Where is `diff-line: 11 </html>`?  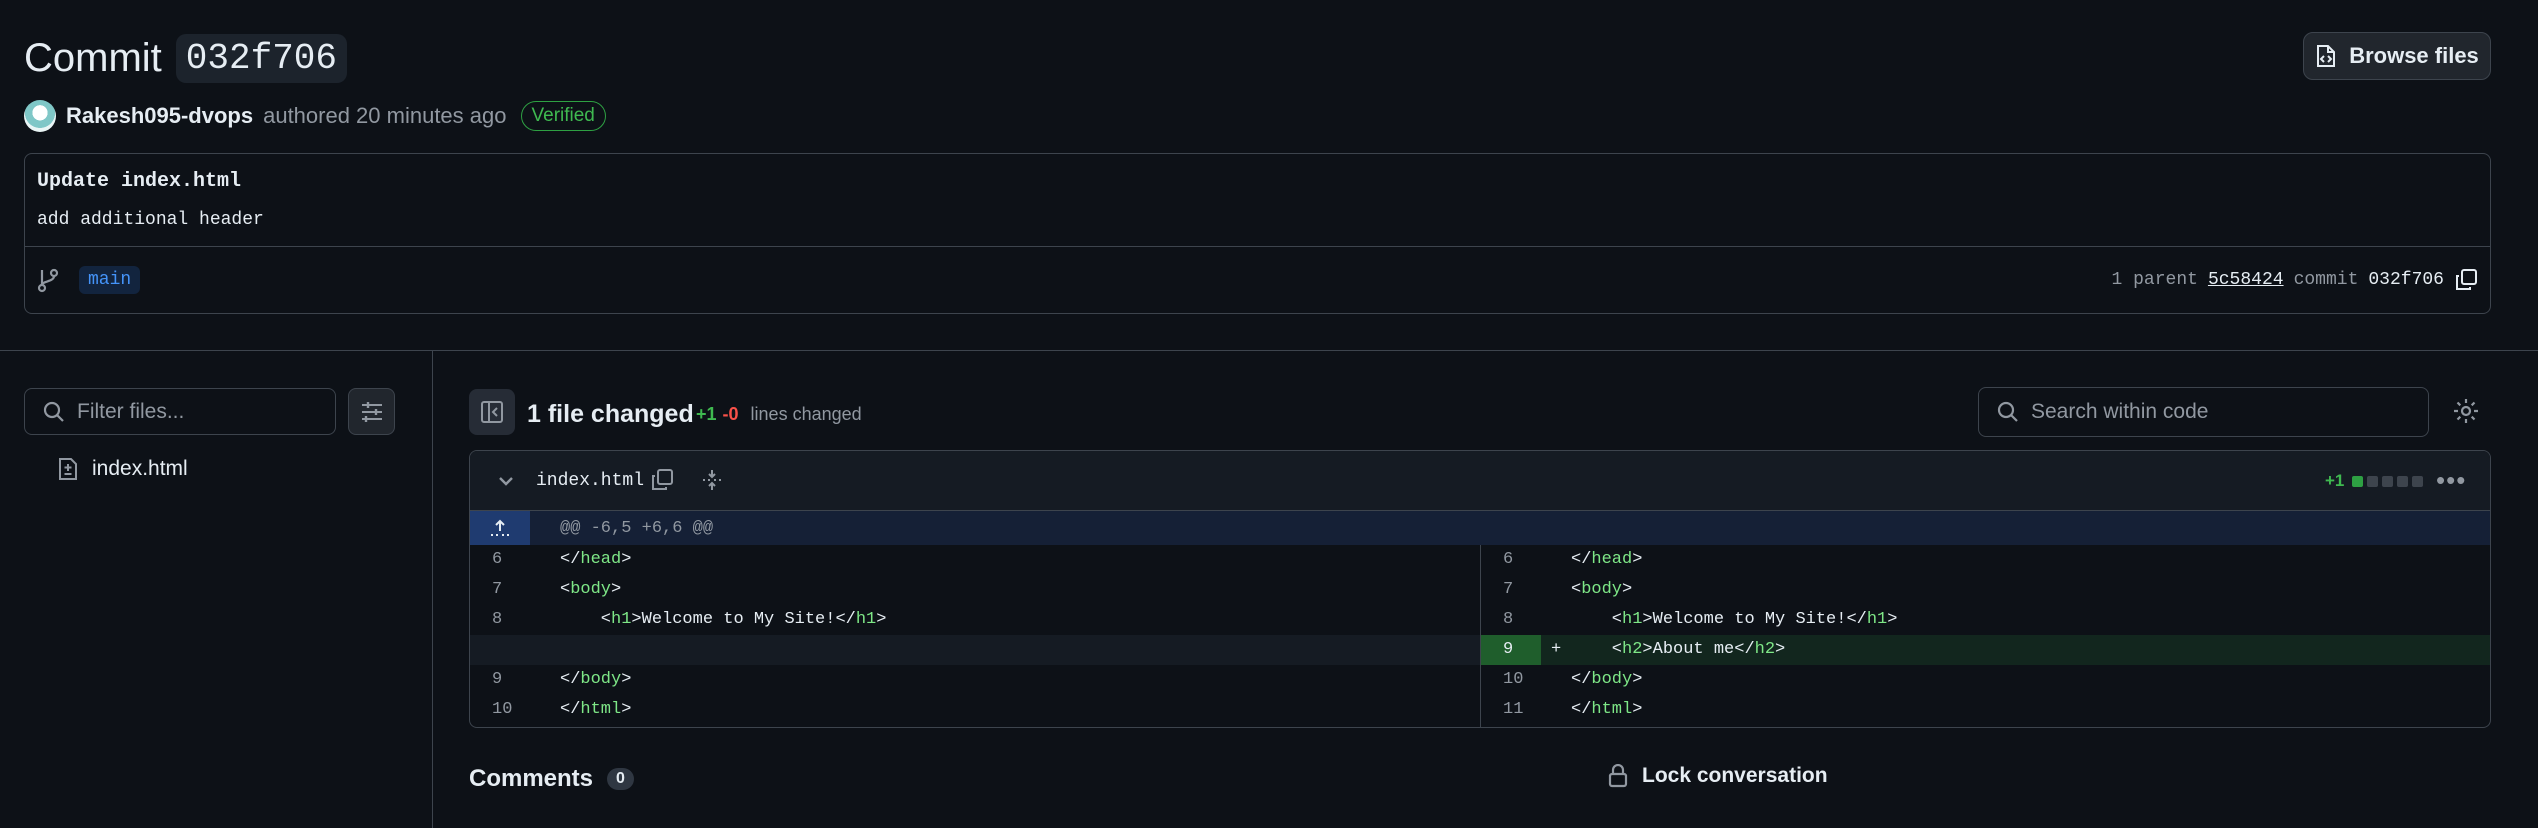 diff-line: 11 </html> is located at coordinates (1985, 710).